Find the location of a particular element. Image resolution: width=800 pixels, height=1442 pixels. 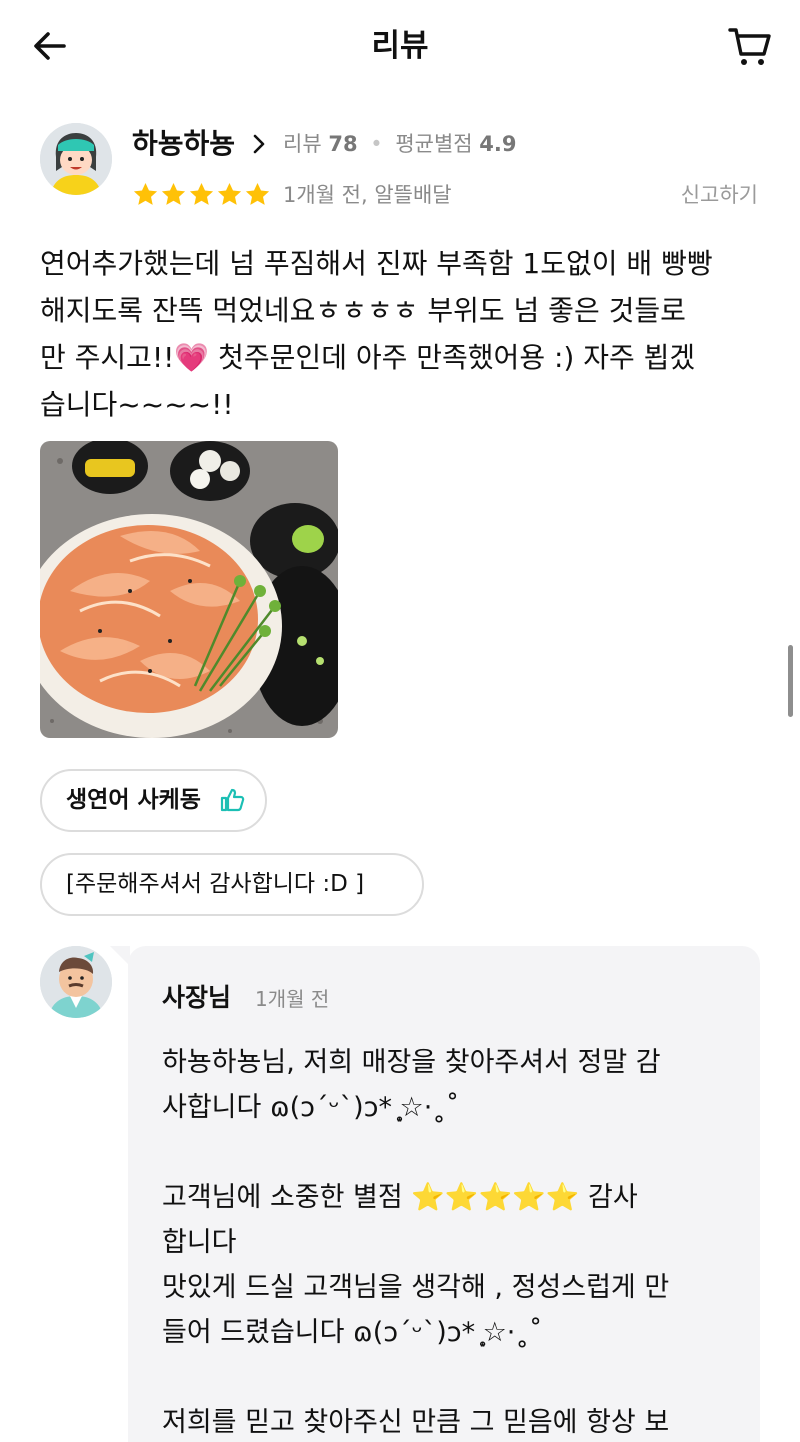

review-photo is located at coordinates (189, 589).